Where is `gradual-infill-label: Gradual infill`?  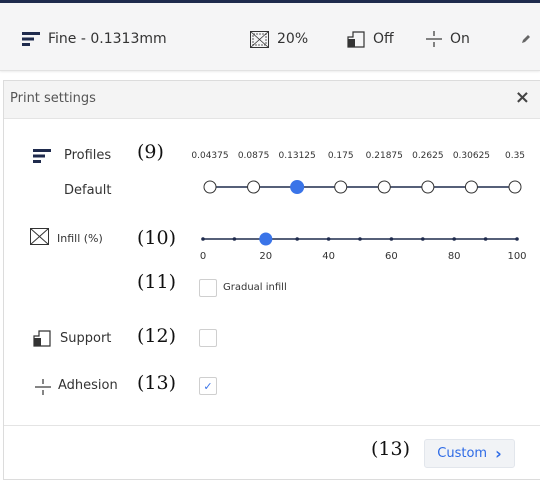 gradual-infill-label: Gradual infill is located at coordinates (255, 287).